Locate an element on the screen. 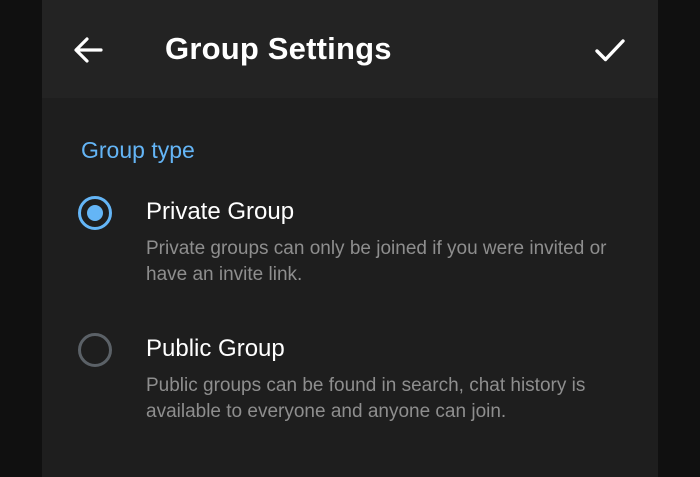 The height and width of the screenshot is (477, 700). arrow-left-icon is located at coordinates (88, 50).